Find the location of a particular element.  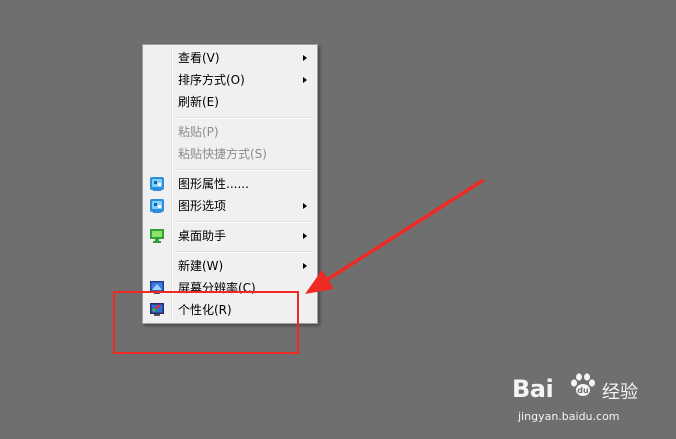

watermark-brand-text: Bai is located at coordinates (533, 389).